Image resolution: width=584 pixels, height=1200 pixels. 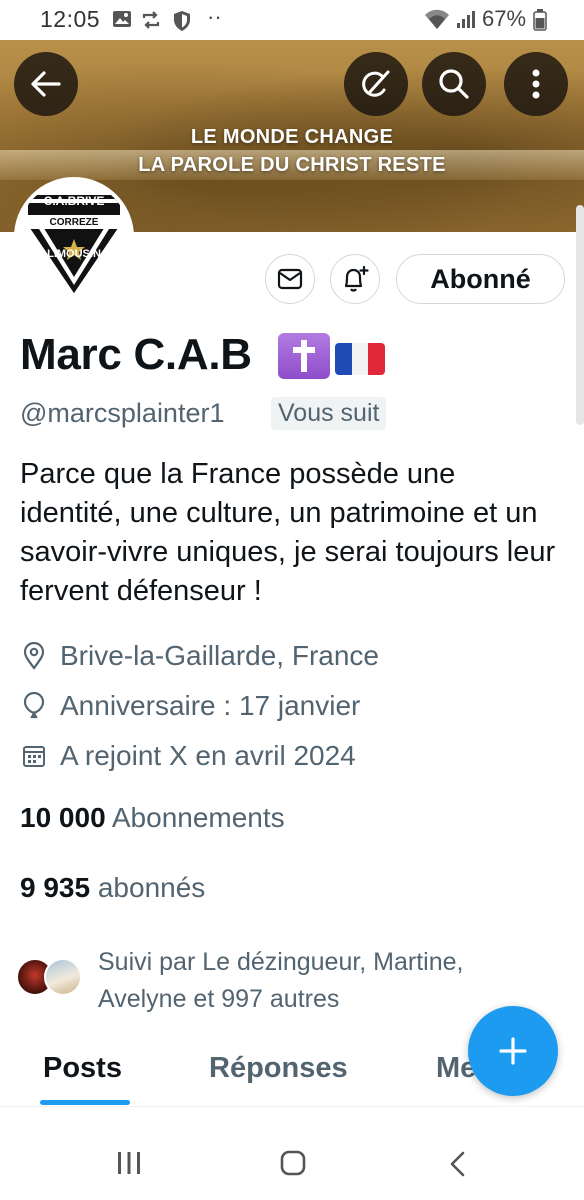 I want to click on active-tab-indicator, so click(x=85, y=1102).